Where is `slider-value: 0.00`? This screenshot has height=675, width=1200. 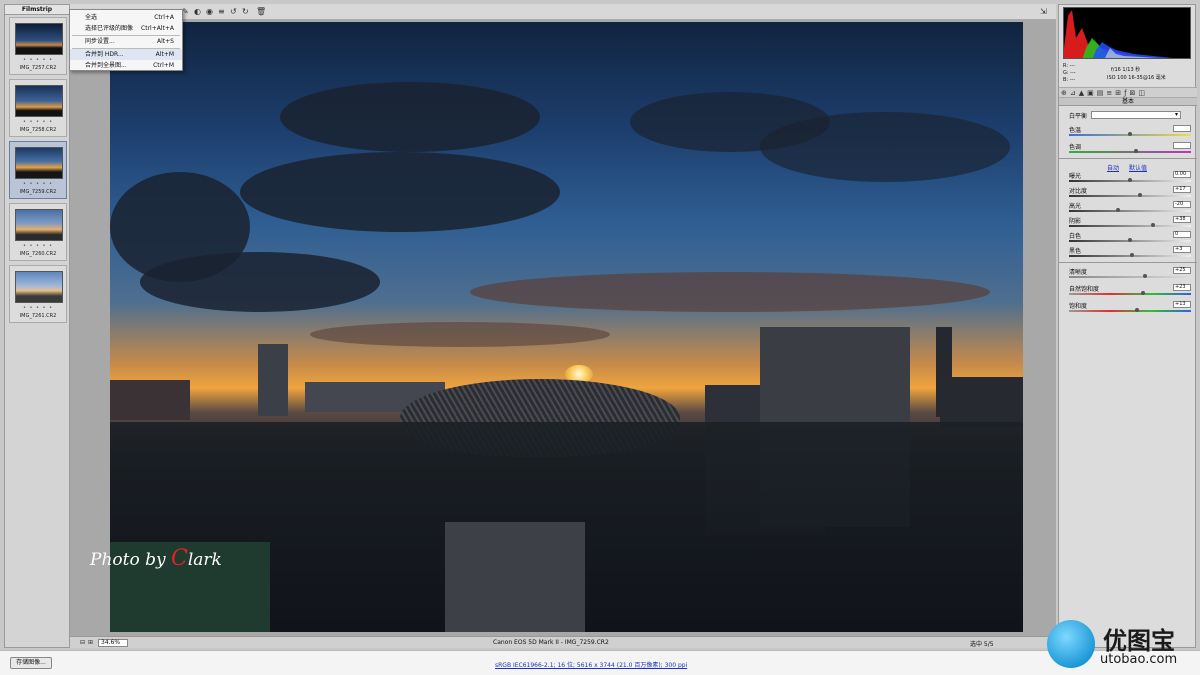
slider-value: 0.00 is located at coordinates (1182, 174).